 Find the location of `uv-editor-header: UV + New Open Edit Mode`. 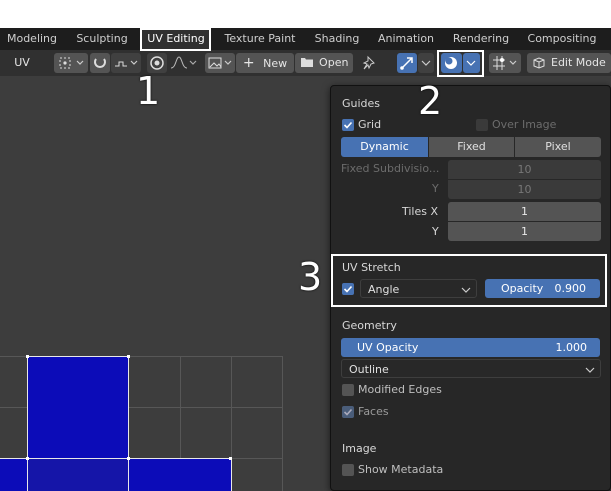

uv-editor-header: UV + New Open Edit Mode is located at coordinates (305, 63).